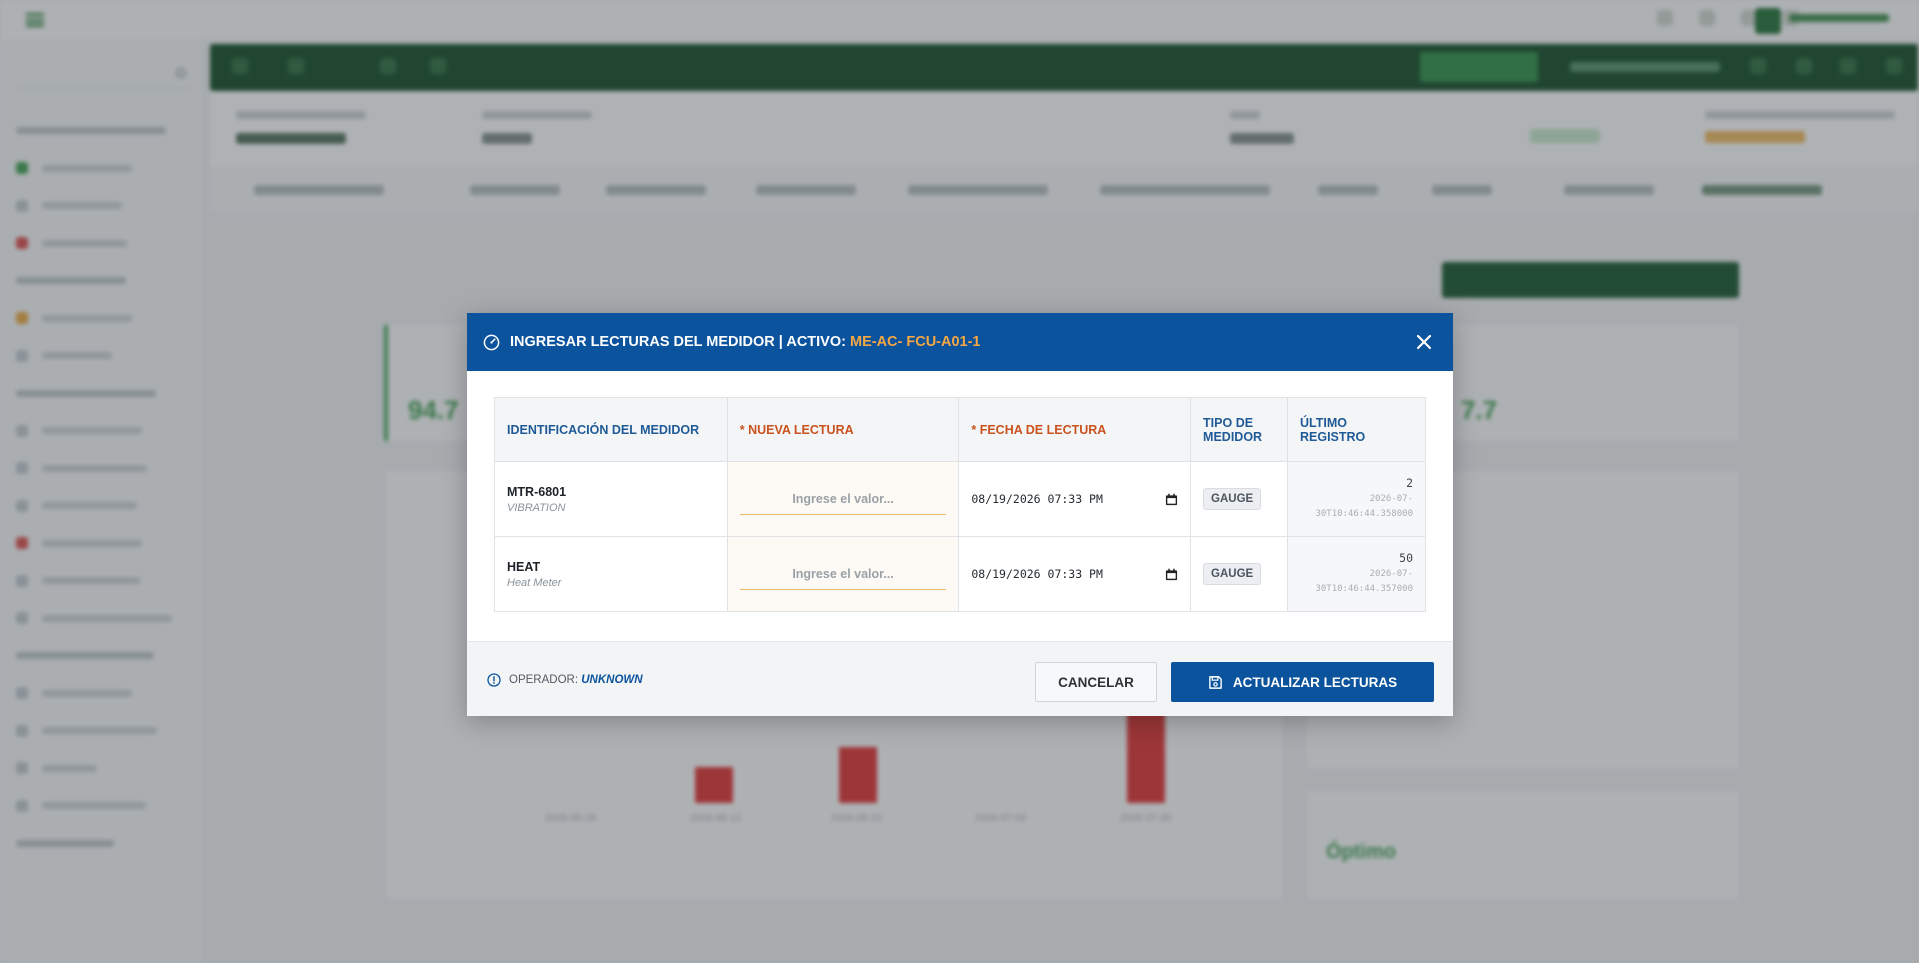 This screenshot has width=1919, height=963. Describe the element at coordinates (524, 566) in the screenshot. I see `meter-id: HEAT` at that location.